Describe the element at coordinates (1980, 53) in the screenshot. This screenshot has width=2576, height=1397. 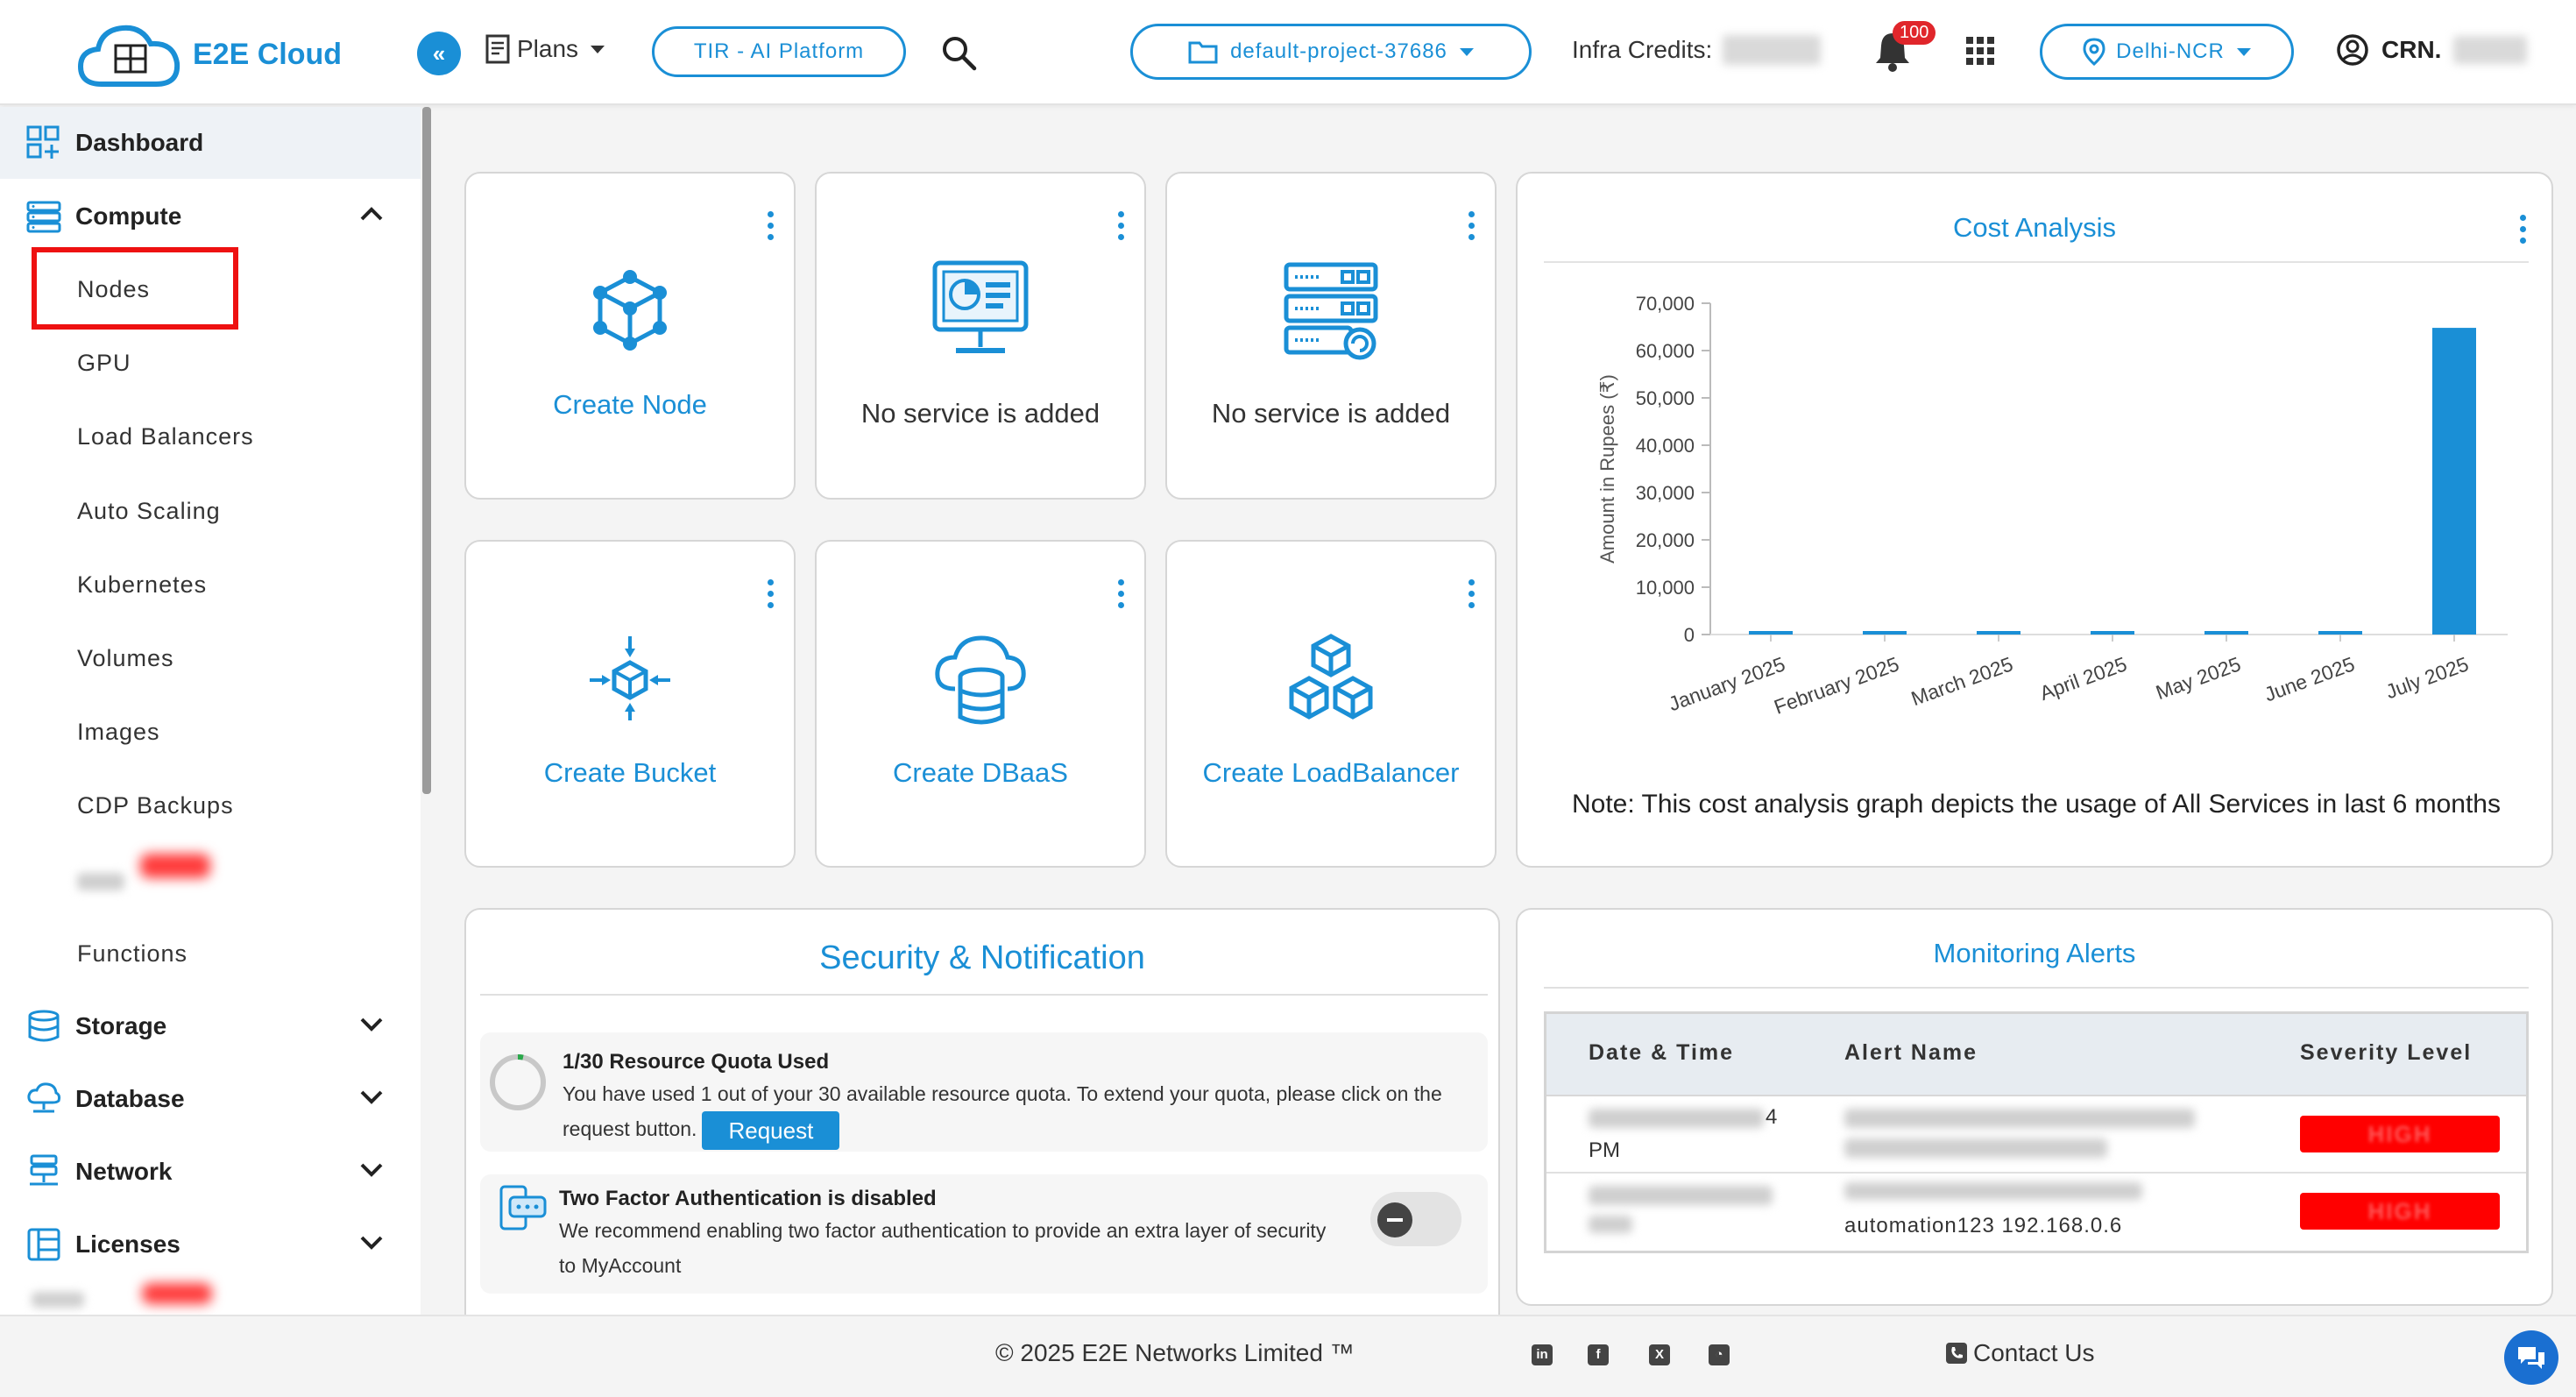
I see `apps-grid-icon` at that location.